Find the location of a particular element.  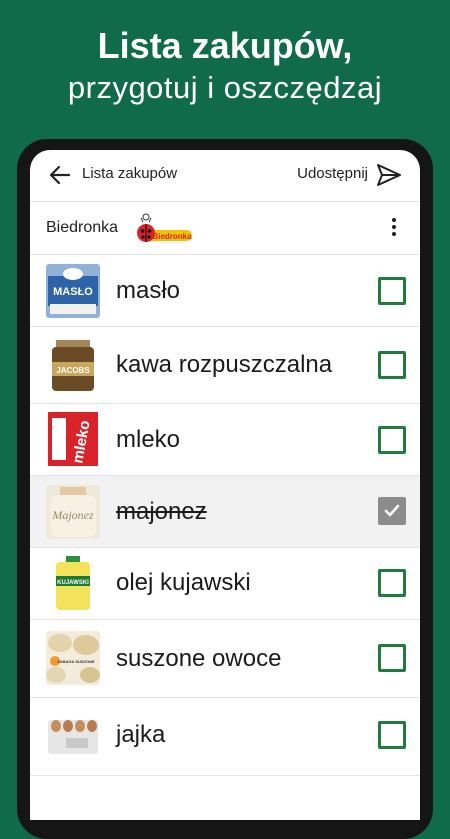

item-label: mleko is located at coordinates (148, 439).